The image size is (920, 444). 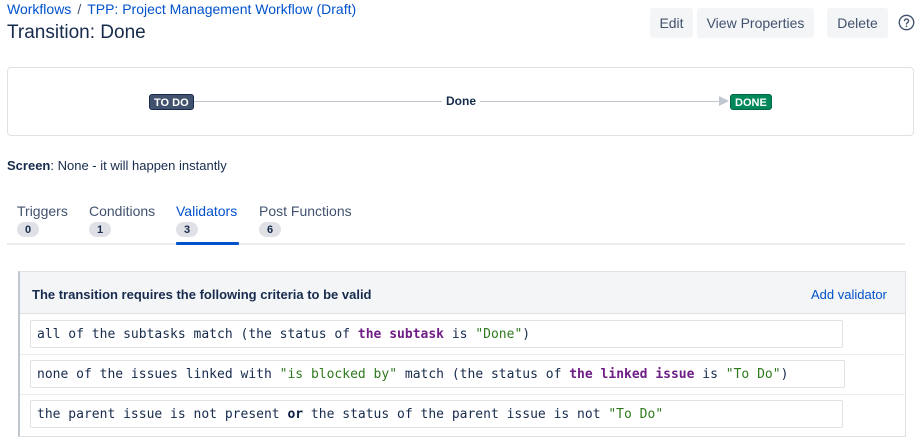 I want to click on tab-conditions: Conditions, so click(x=122, y=211).